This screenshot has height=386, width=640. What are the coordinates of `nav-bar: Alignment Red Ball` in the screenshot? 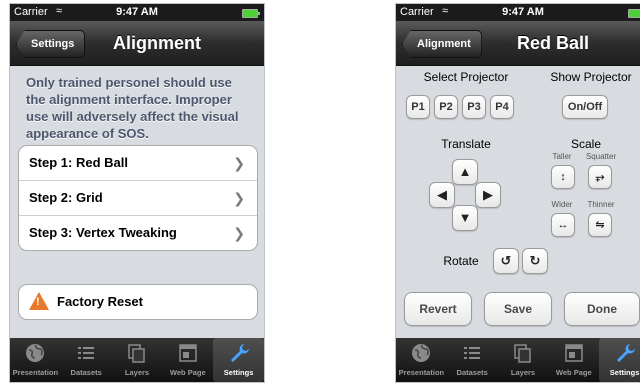 It's located at (518, 43).